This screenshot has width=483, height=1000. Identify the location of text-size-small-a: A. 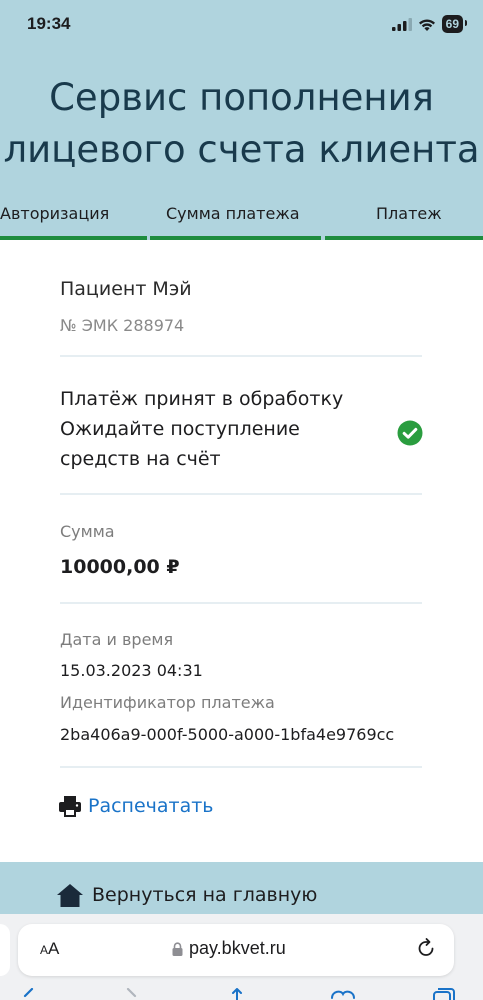
(44, 950).